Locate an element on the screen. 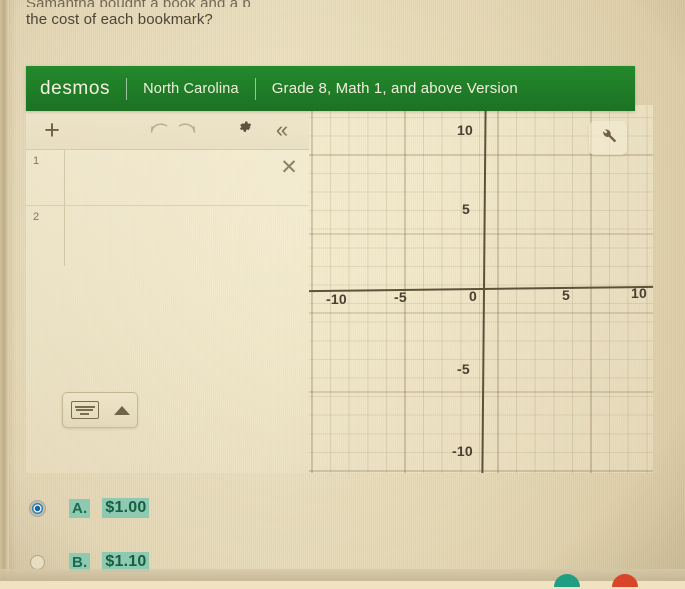 The width and height of the screenshot is (685, 589). question-line-1: Samantha bought a book and a p is located at coordinates (347, 3).